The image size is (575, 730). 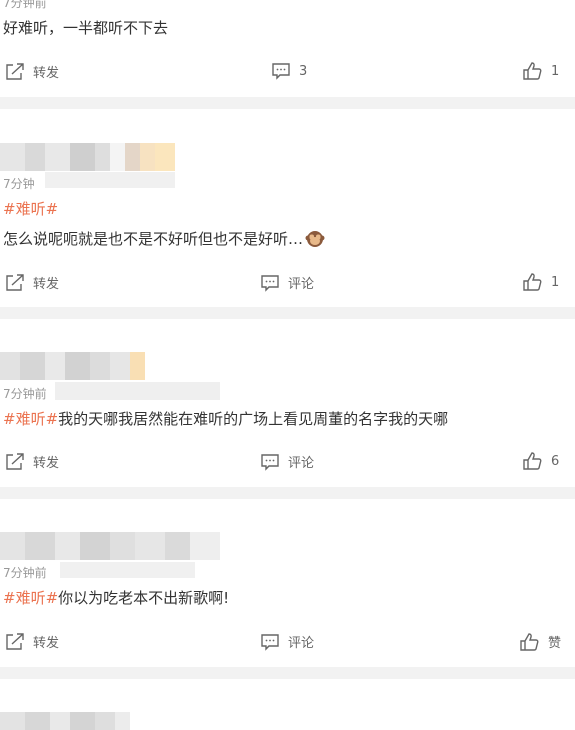 I want to click on like-label: 赞, so click(x=555, y=643).